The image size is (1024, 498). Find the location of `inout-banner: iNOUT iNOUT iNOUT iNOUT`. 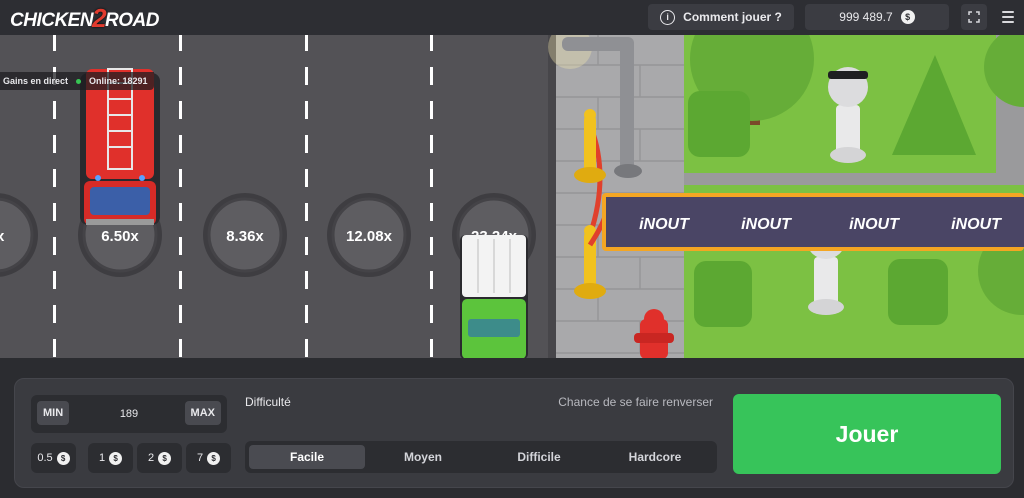

inout-banner: iNOUT iNOUT iNOUT iNOUT is located at coordinates (813, 222).